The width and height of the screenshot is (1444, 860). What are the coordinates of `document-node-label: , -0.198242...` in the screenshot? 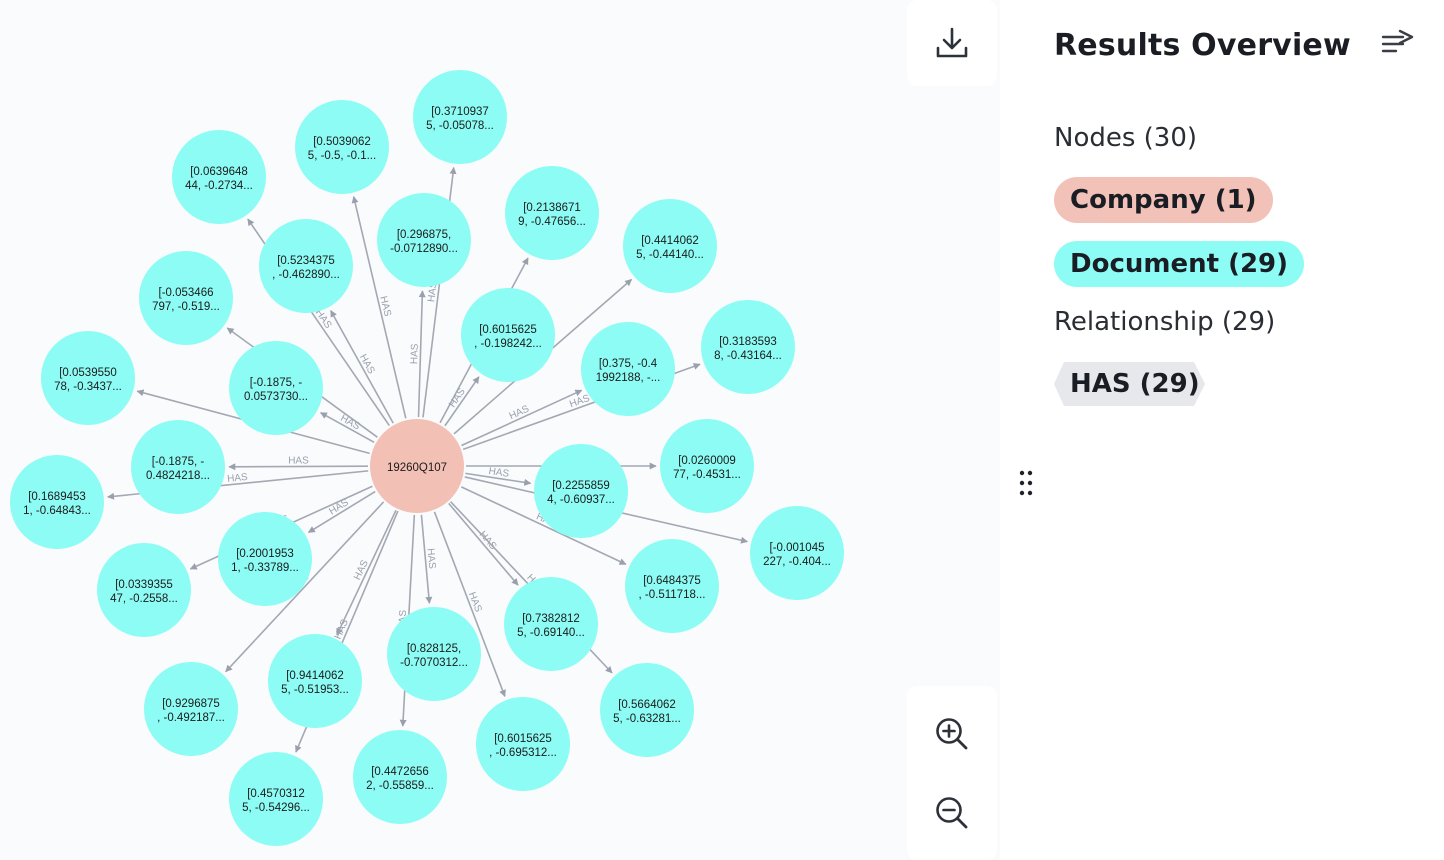 It's located at (508, 344).